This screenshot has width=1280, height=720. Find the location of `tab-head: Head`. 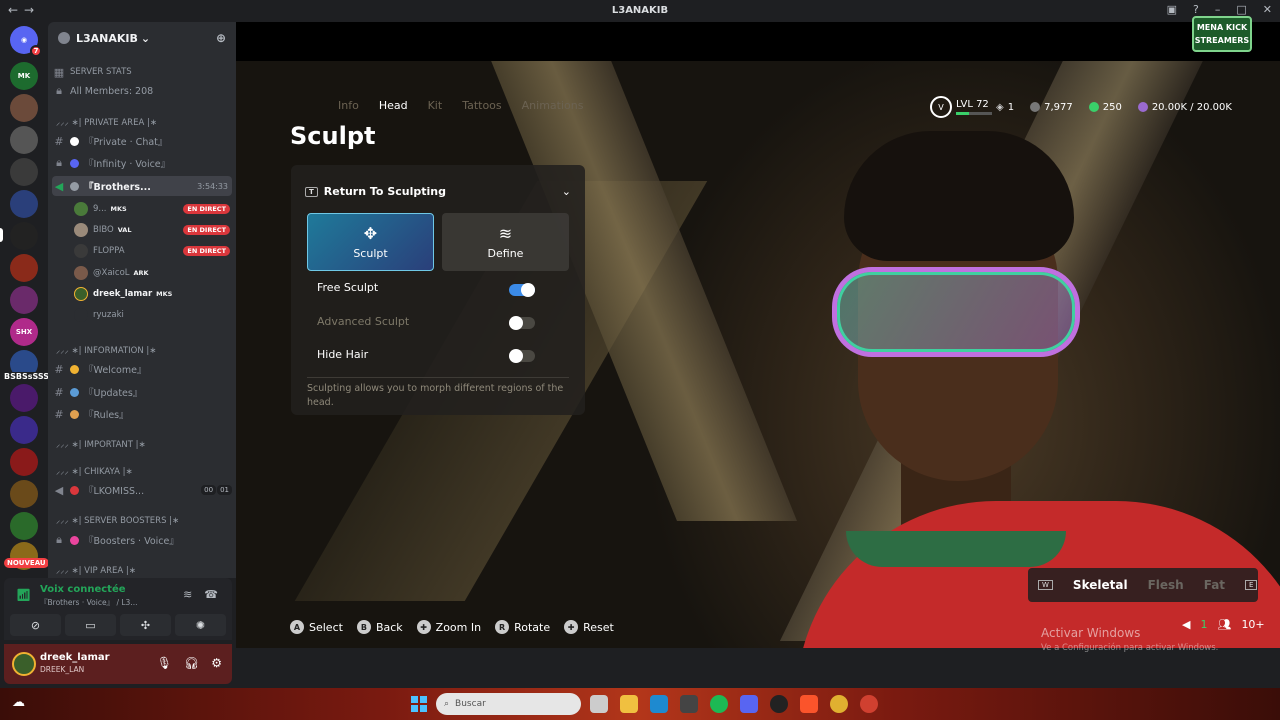

tab-head: Head is located at coordinates (393, 105).